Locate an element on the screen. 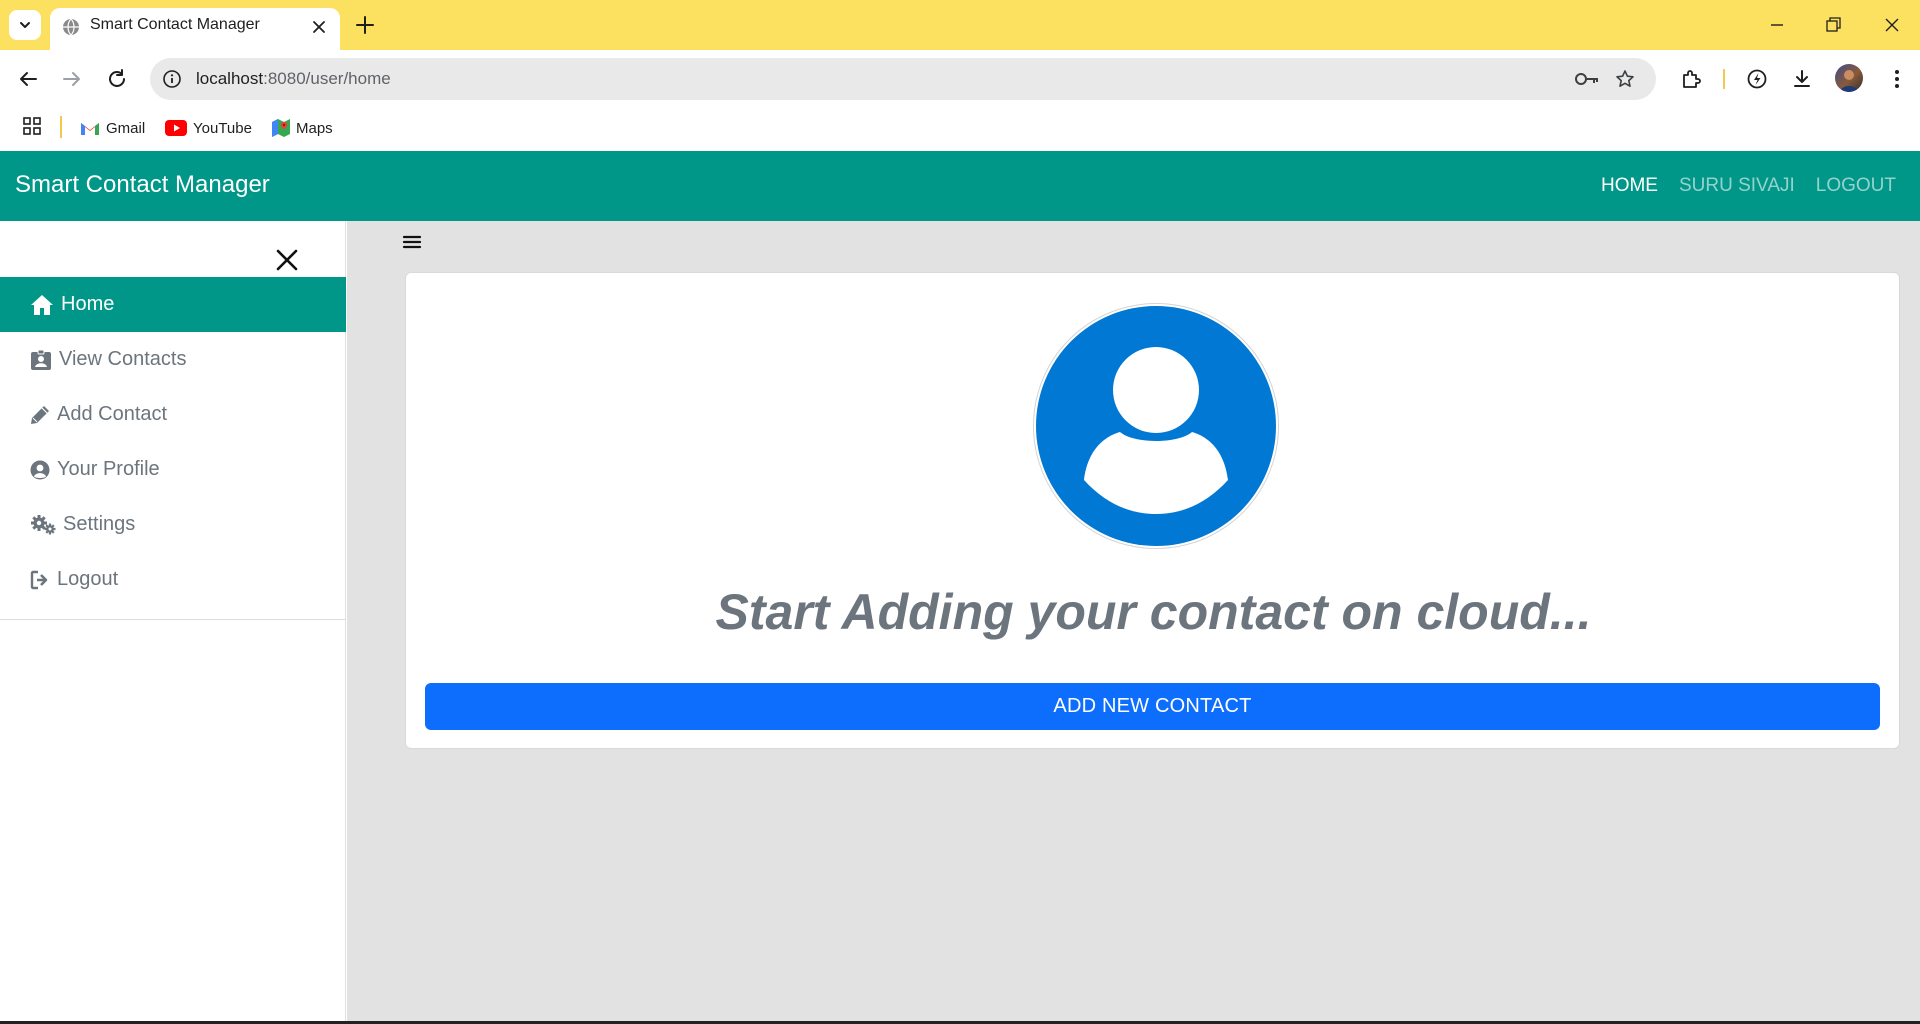  sidebar-item-add-contact: Add Contact is located at coordinates (173, 414).